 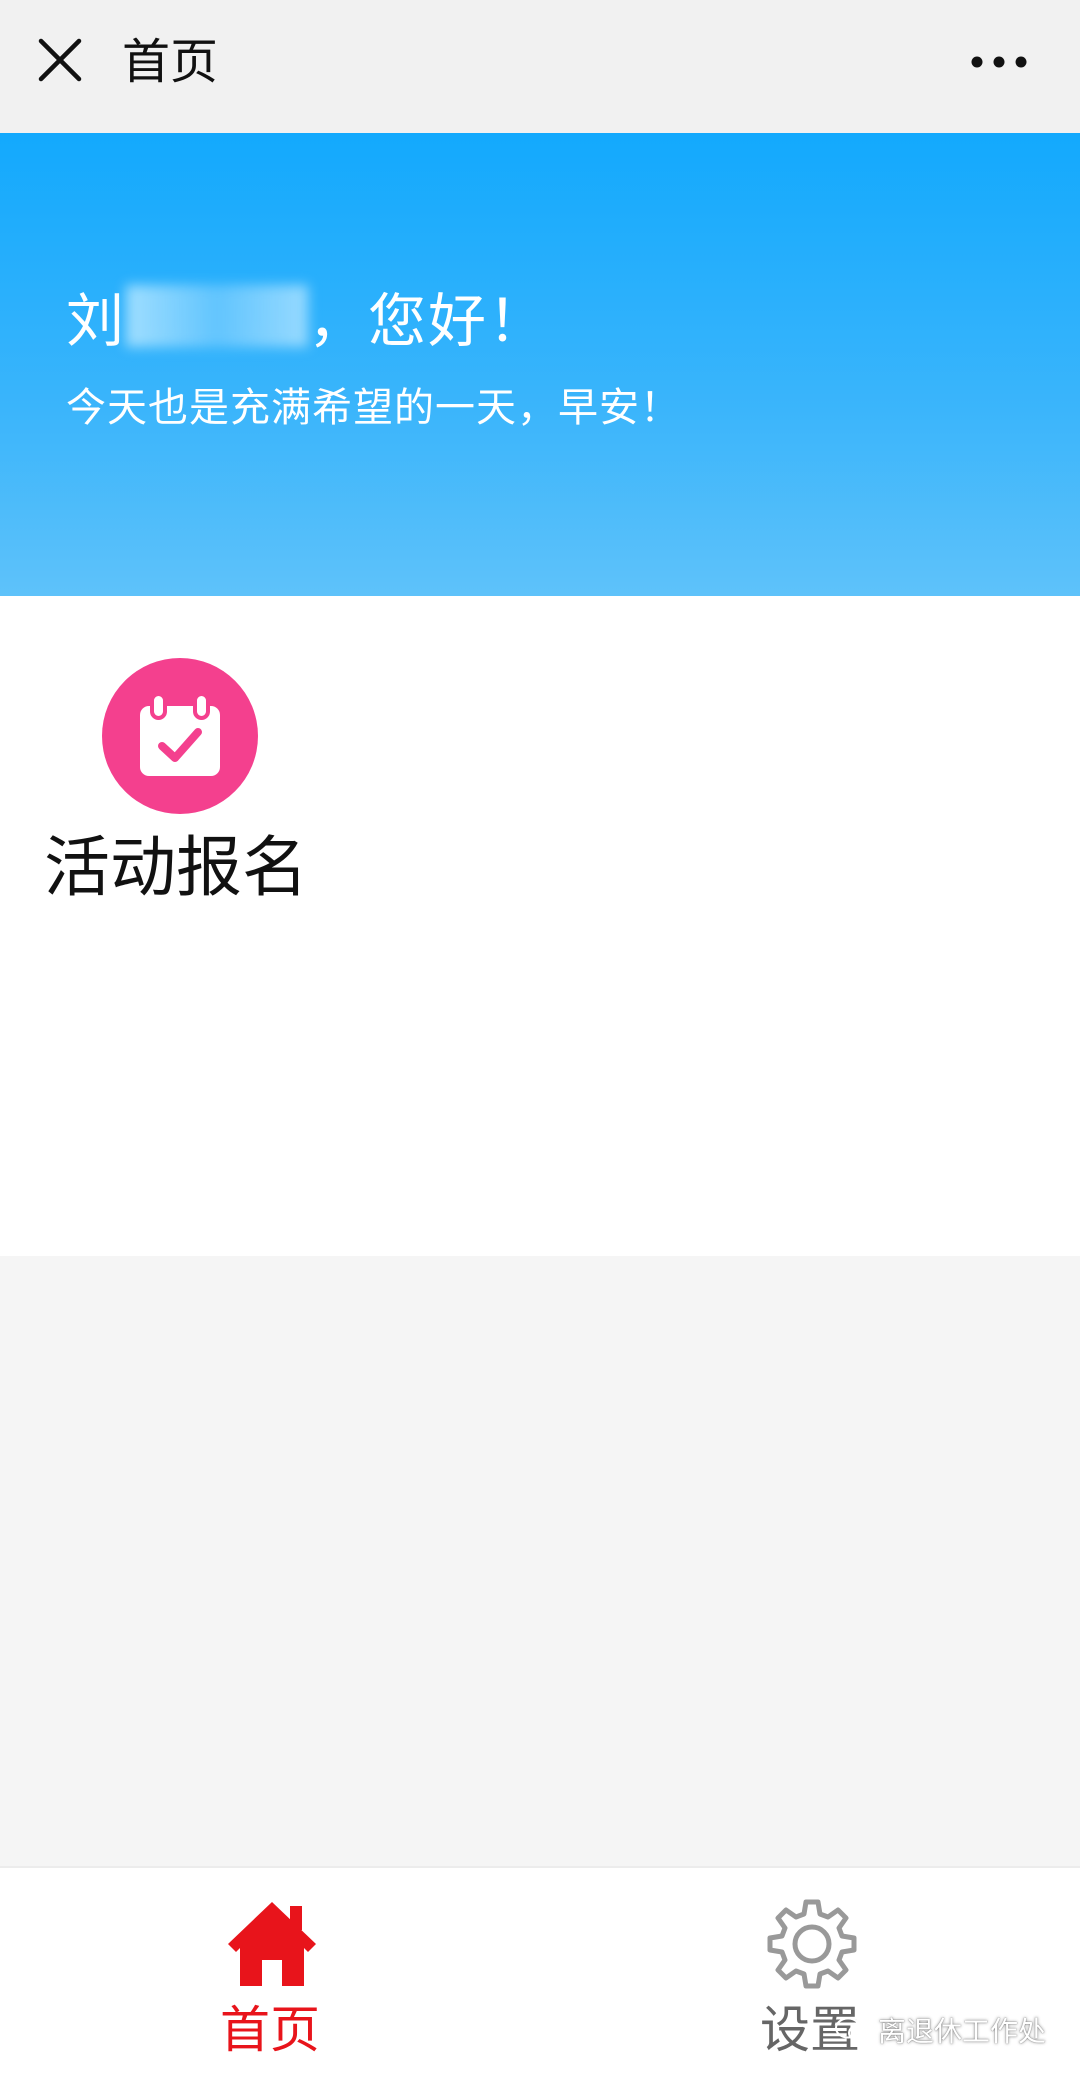 I want to click on close-button, so click(x=60, y=60).